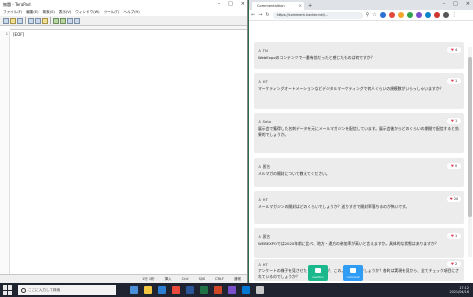 This screenshot has height=297, width=473. Describe the element at coordinates (264, 166) in the screenshot. I see `comment-author: ♙ 匿名` at that location.